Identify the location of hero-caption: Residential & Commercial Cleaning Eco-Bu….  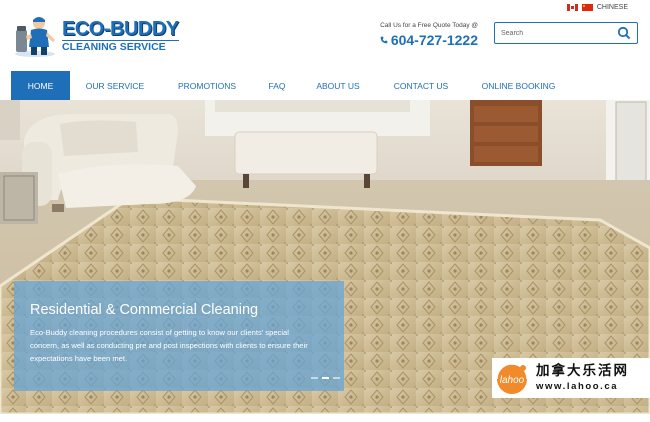
(179, 336).